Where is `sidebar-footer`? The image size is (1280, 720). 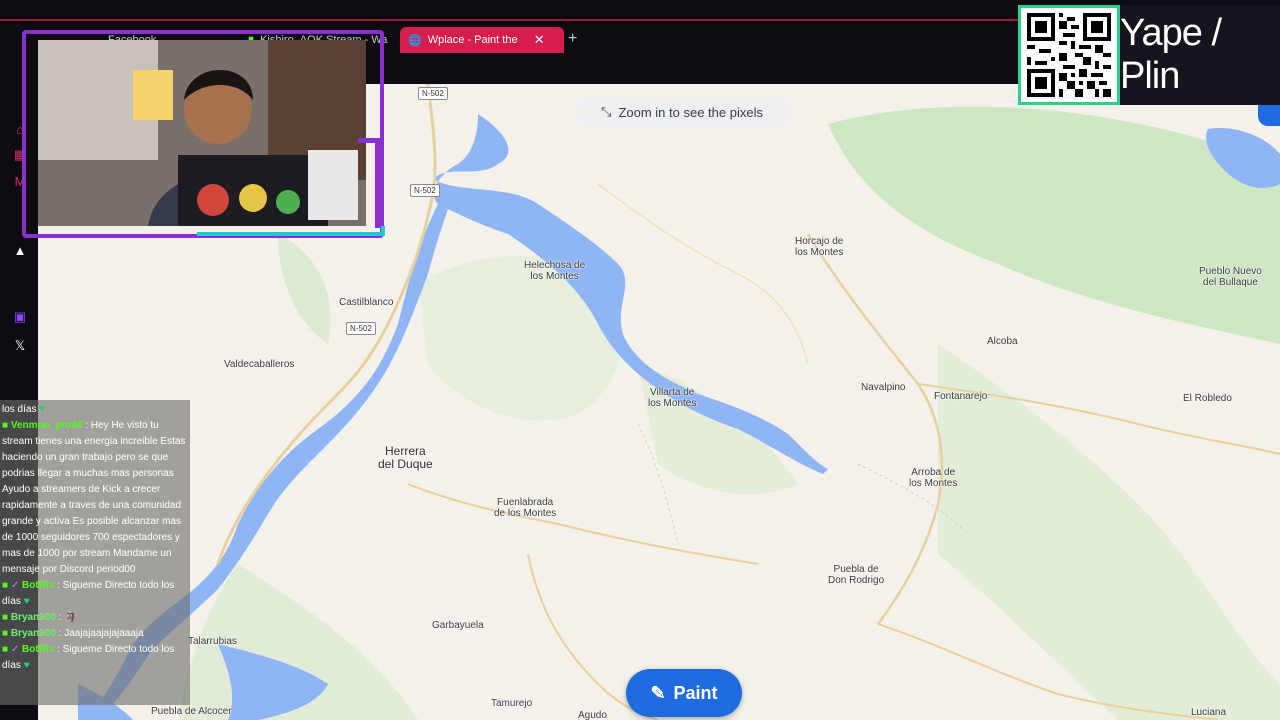
sidebar-footer is located at coordinates (19, 712).